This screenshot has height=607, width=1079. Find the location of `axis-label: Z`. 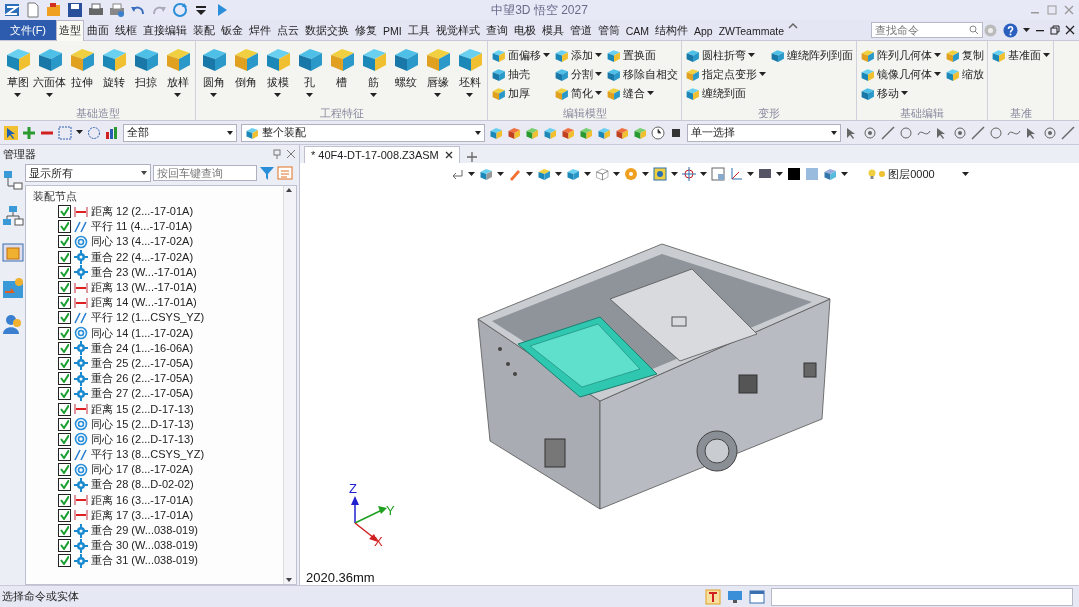

axis-label: Z is located at coordinates (353, 488).